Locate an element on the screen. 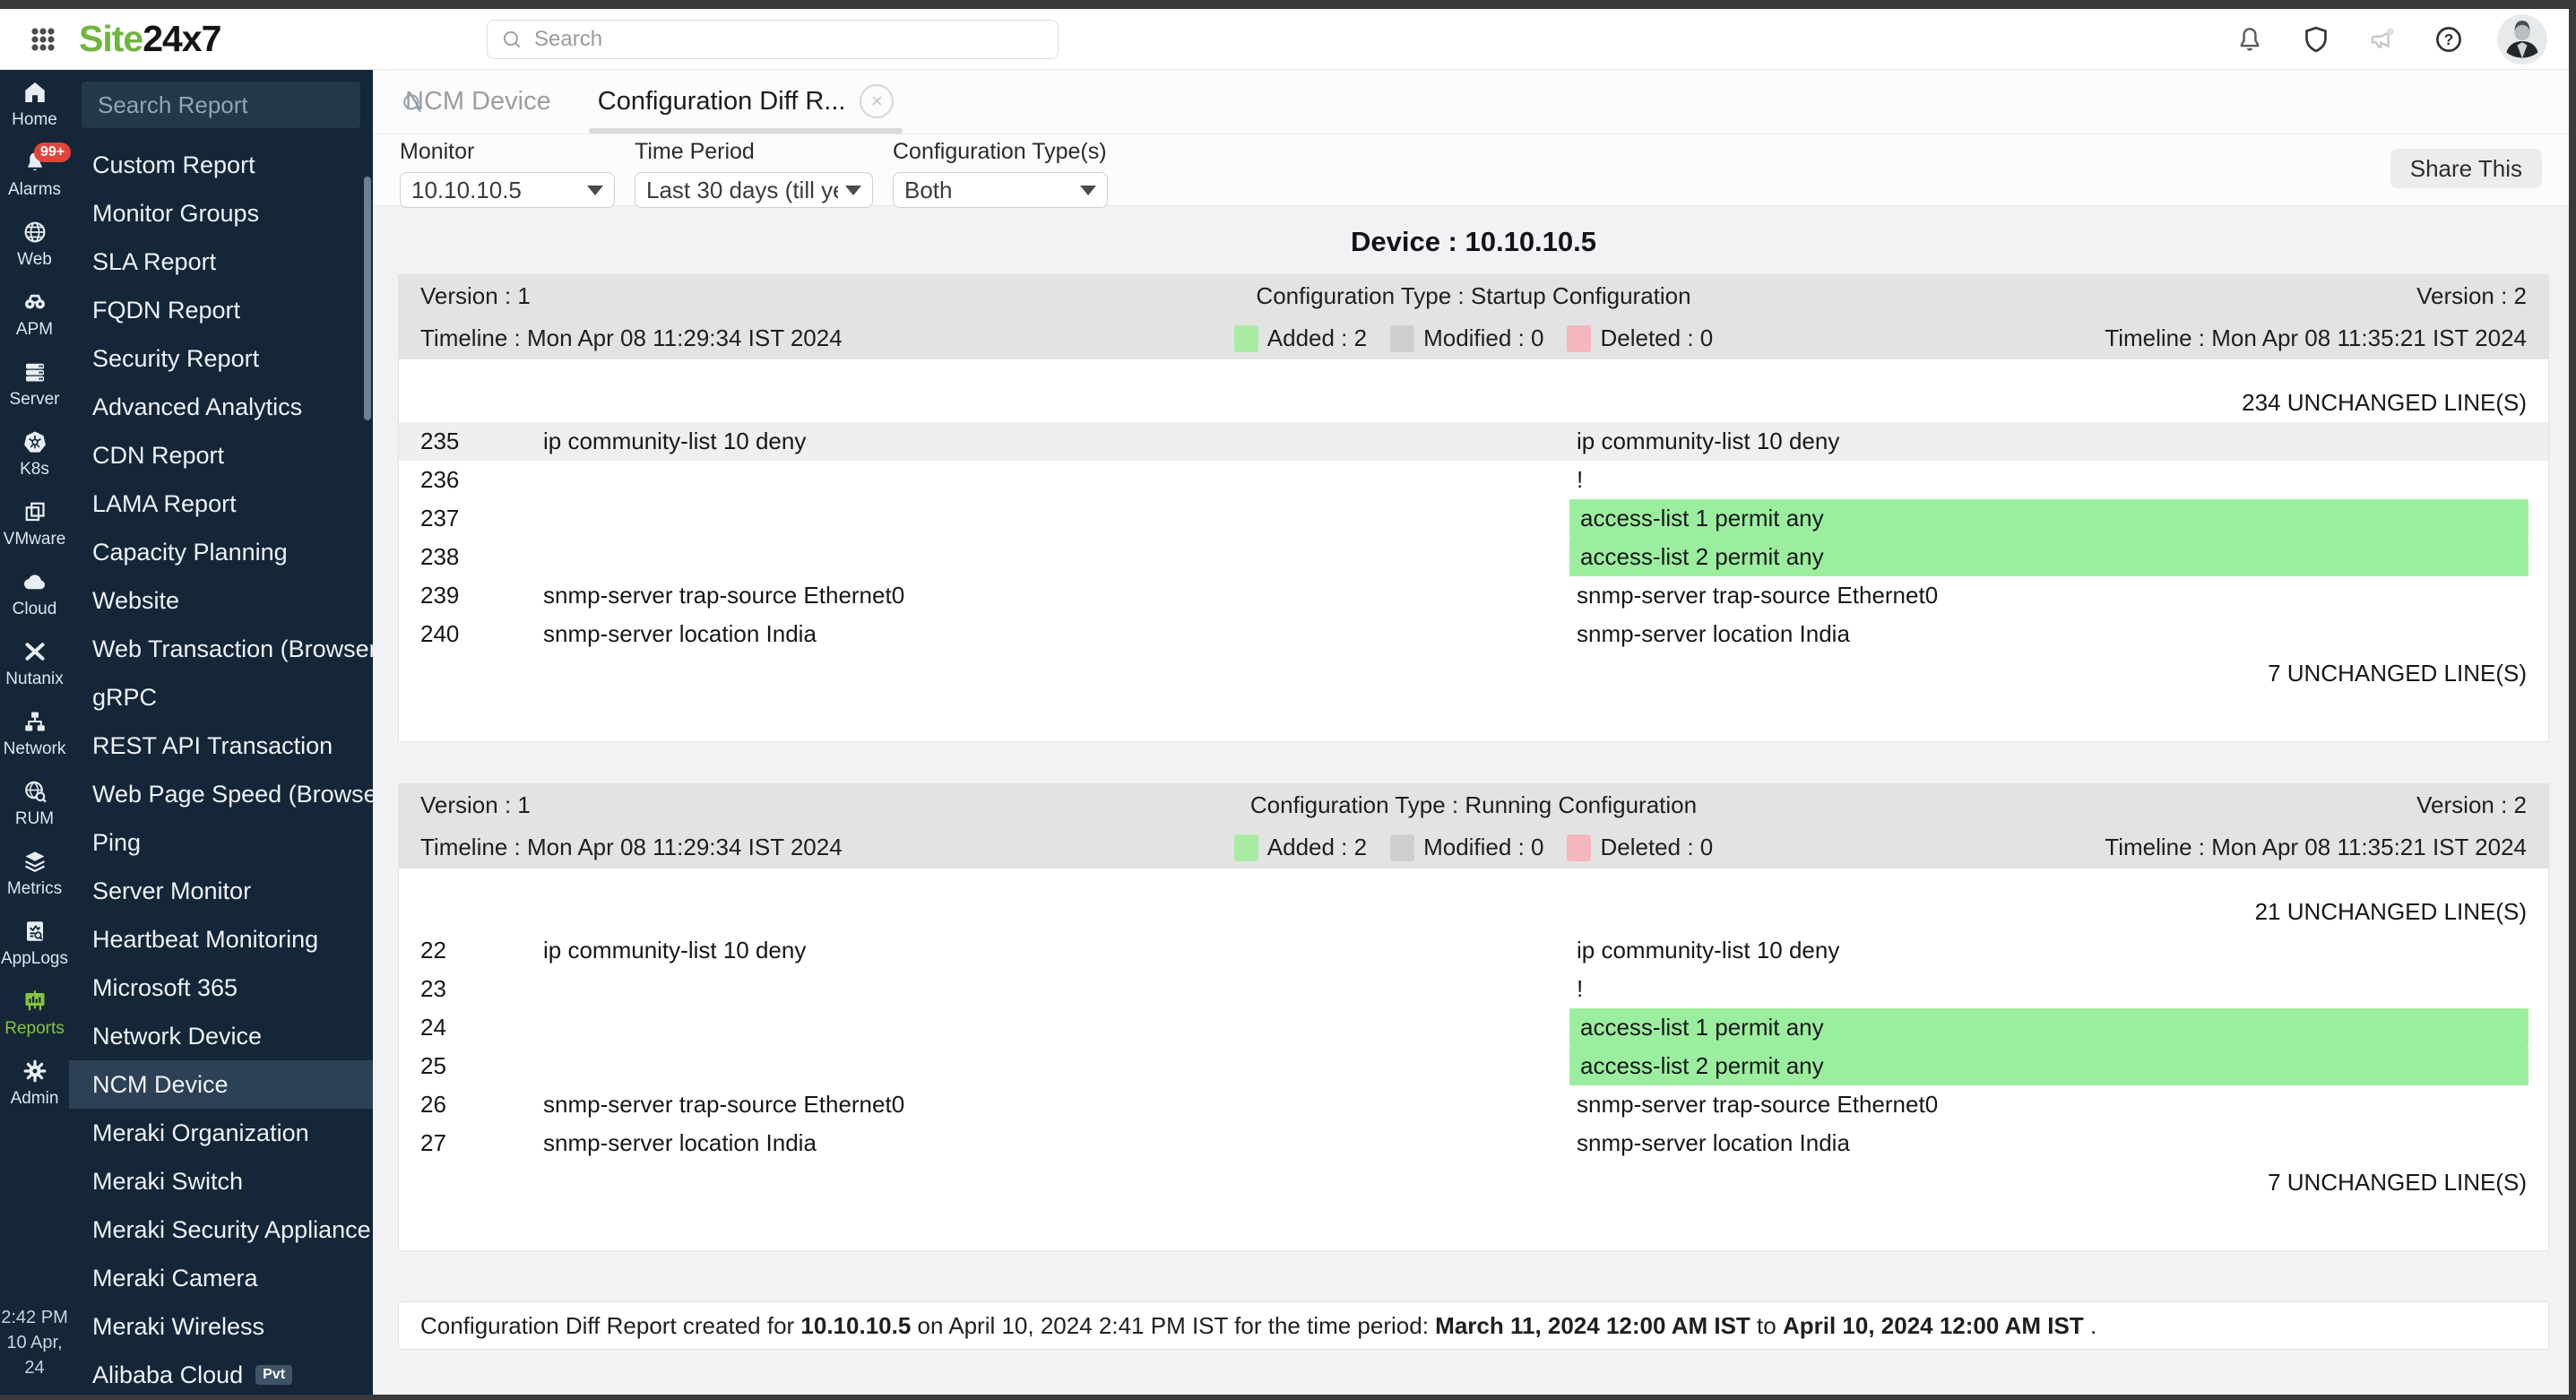 This screenshot has height=1400, width=2576. notifications-button is located at coordinates (2250, 39).